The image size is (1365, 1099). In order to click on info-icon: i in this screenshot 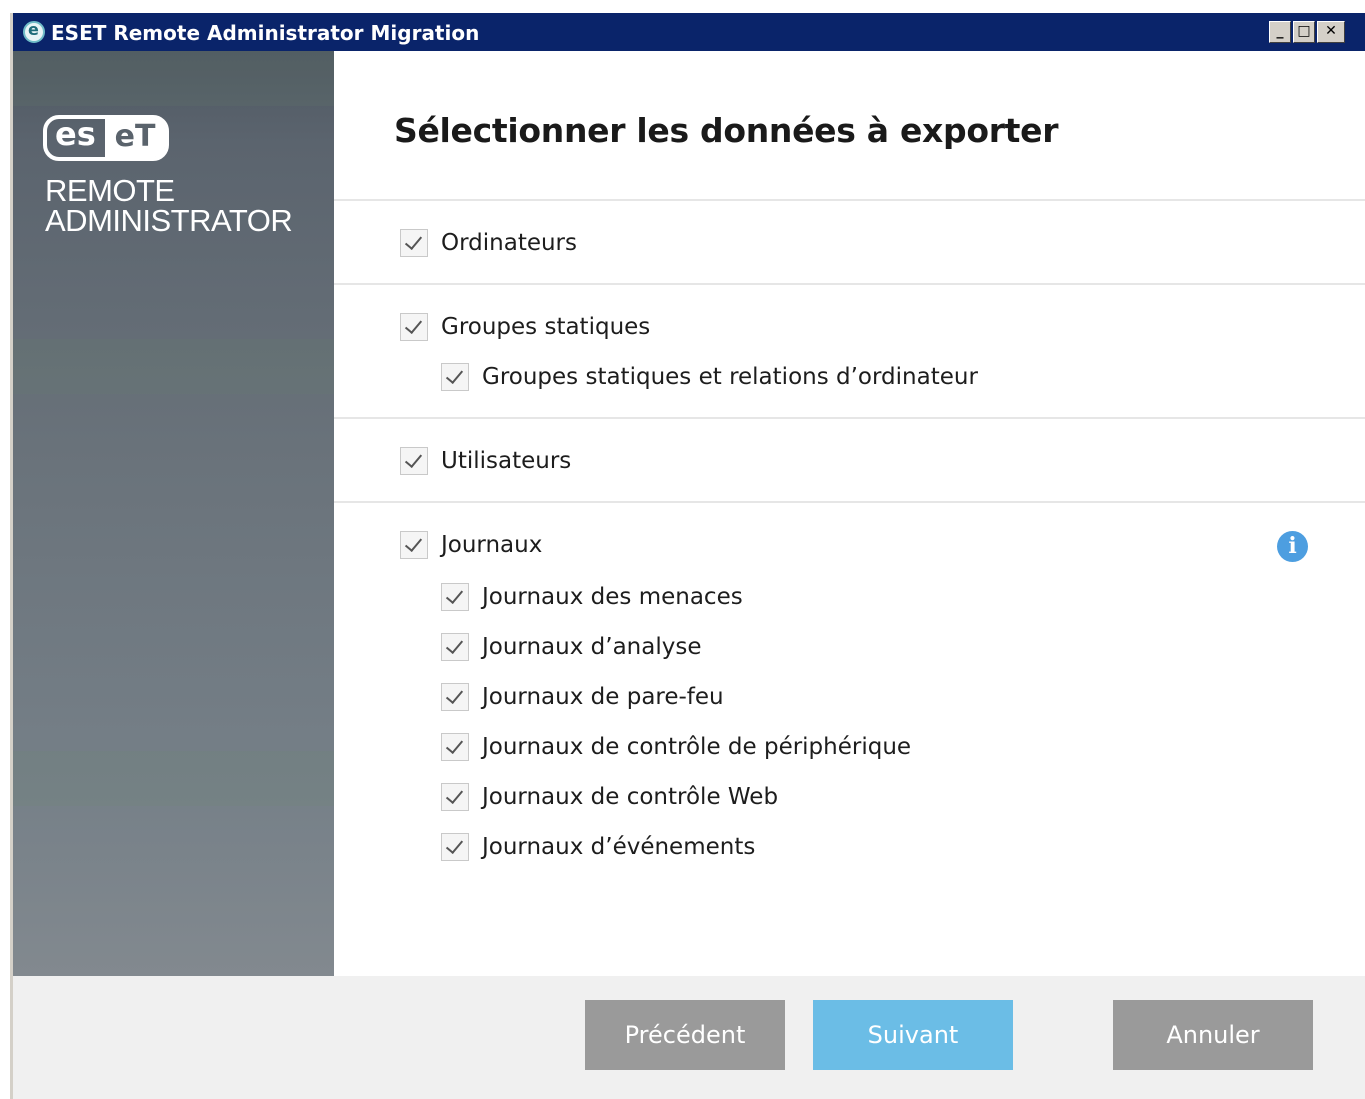, I will do `click(1292, 546)`.